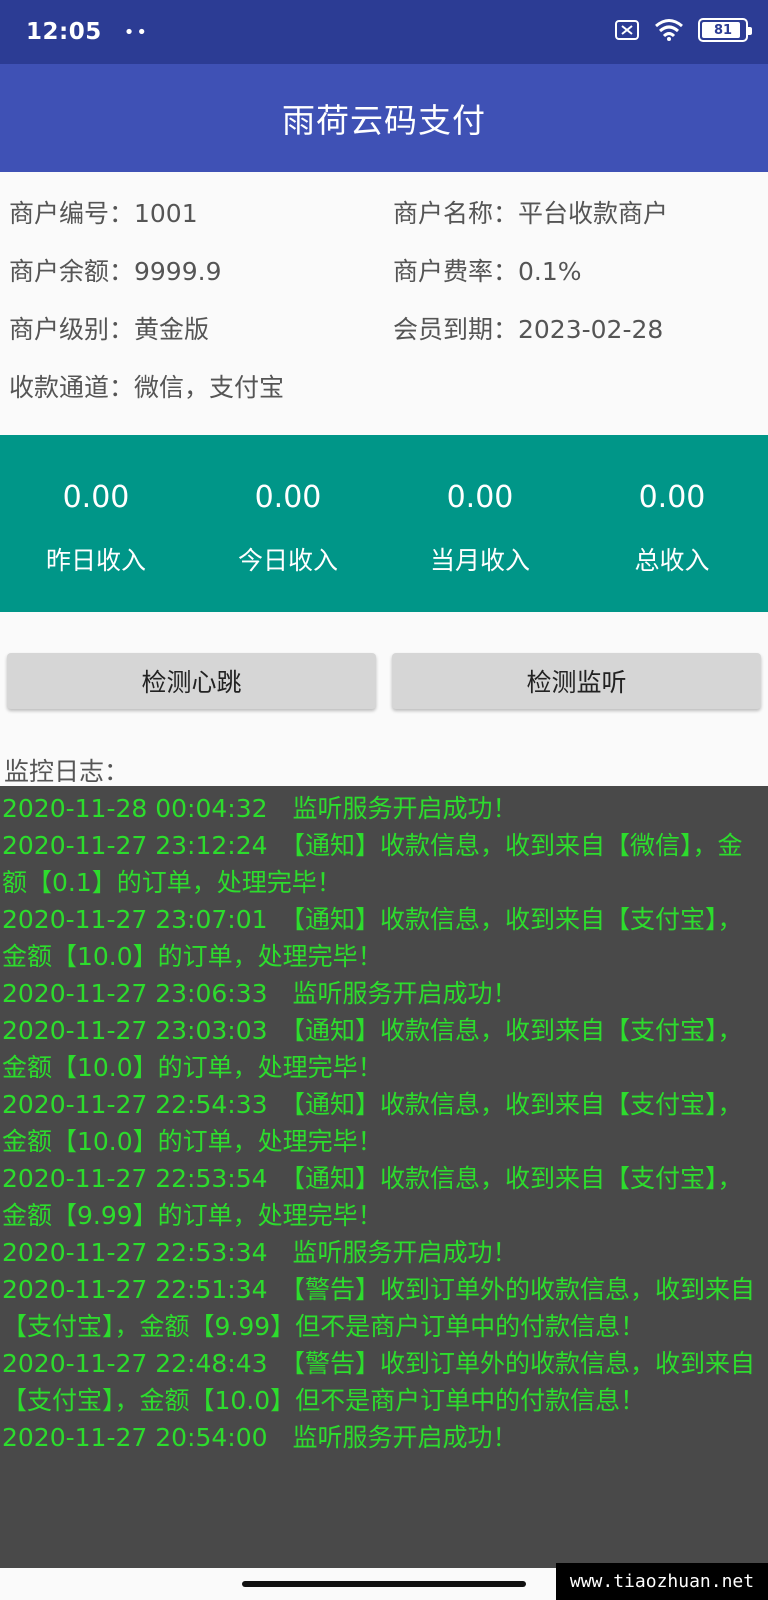 This screenshot has width=768, height=1600. What do you see at coordinates (260, 1437) in the screenshot?
I see `log-entry: 2020-11-27 20:54:00 监听服务开启成功！` at bounding box center [260, 1437].